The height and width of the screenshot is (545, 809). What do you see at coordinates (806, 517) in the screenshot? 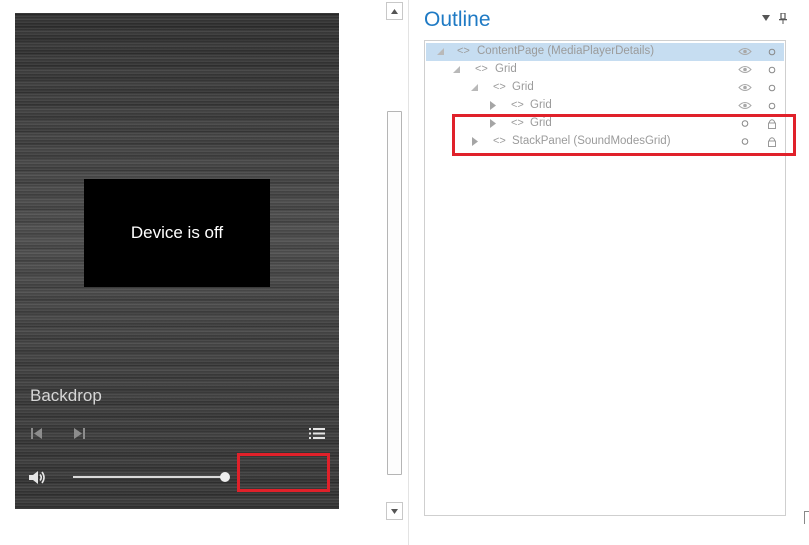
I see `resize-corner` at bounding box center [806, 517].